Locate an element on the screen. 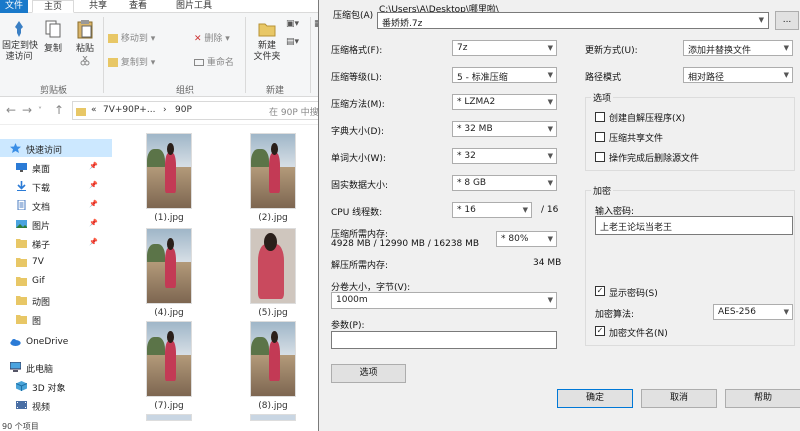  tab-home: 主页 is located at coordinates (53, 6).